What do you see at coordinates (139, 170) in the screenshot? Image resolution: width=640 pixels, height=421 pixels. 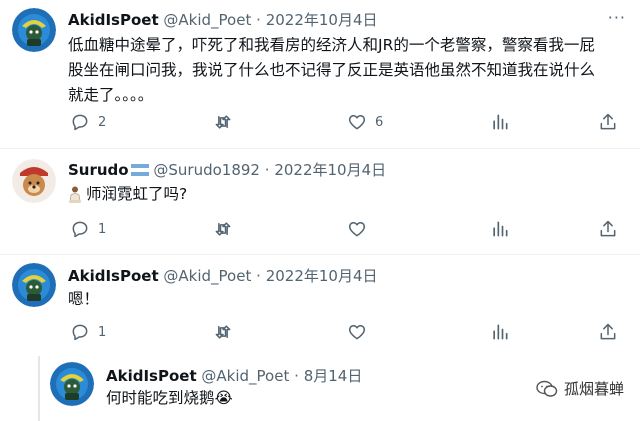 I see `argentina-flag-icon` at bounding box center [139, 170].